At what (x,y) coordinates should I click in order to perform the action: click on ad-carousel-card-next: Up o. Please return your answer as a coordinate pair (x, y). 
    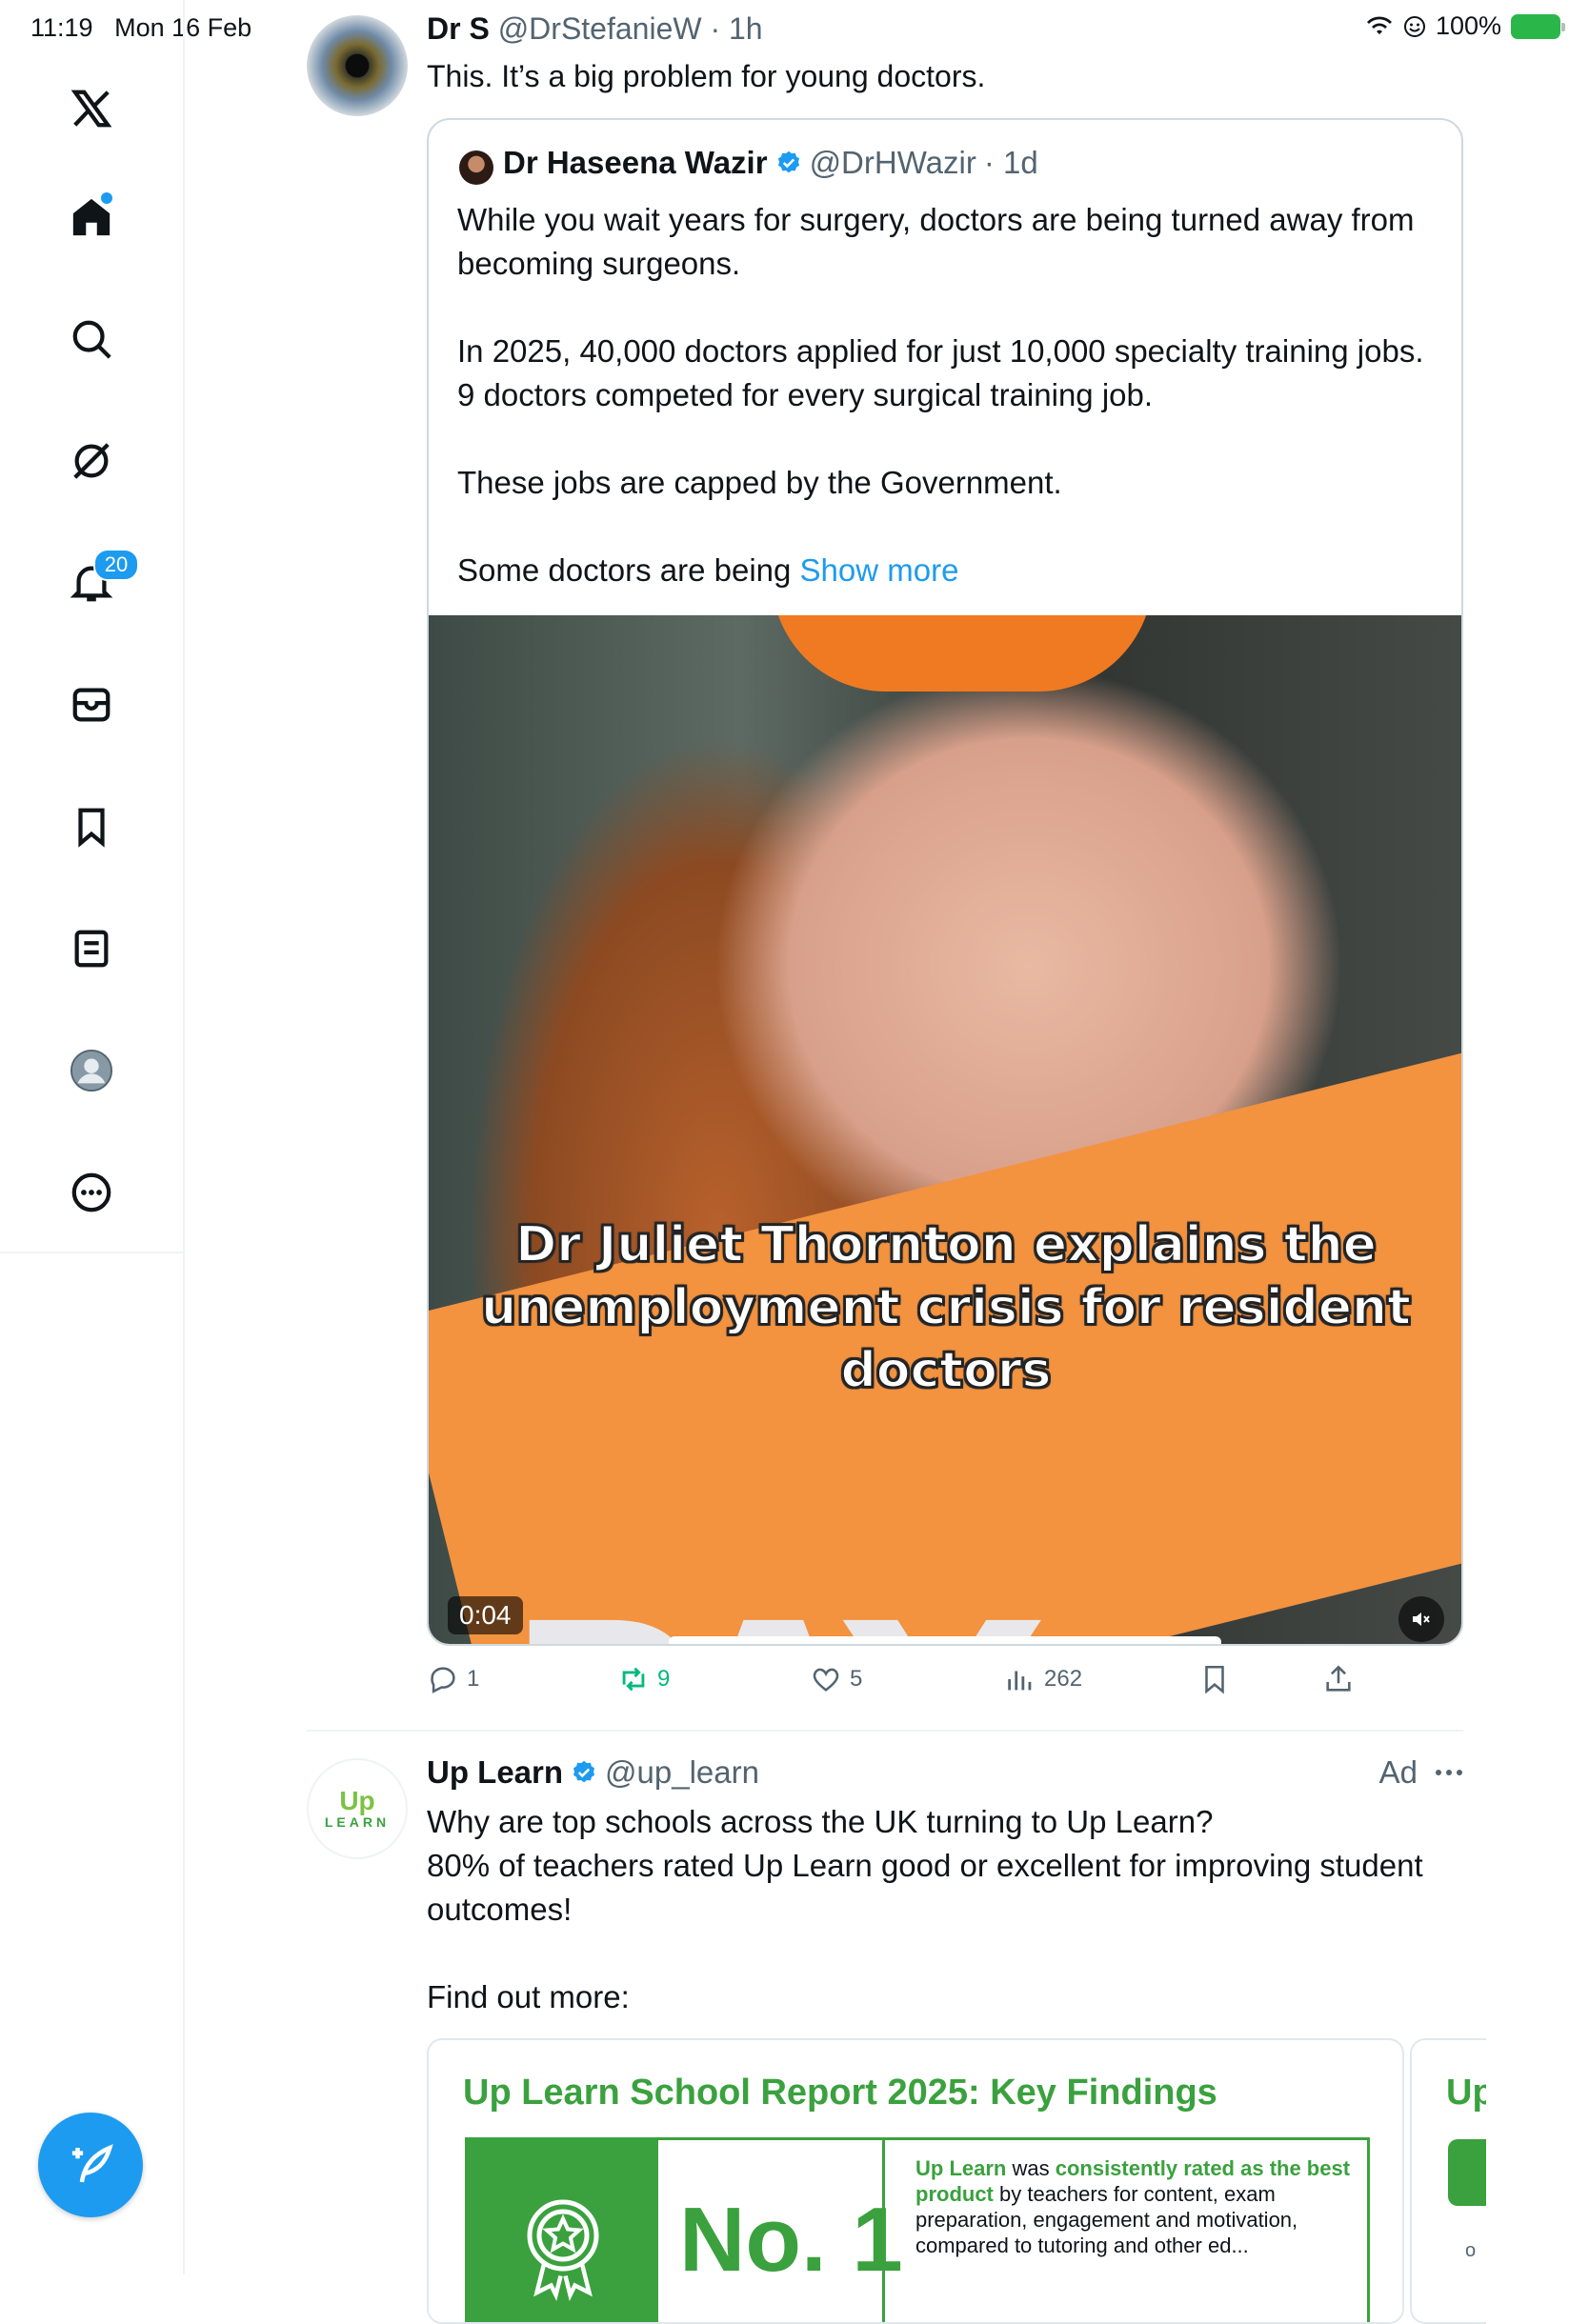
    Looking at the image, I should click on (1448, 2181).